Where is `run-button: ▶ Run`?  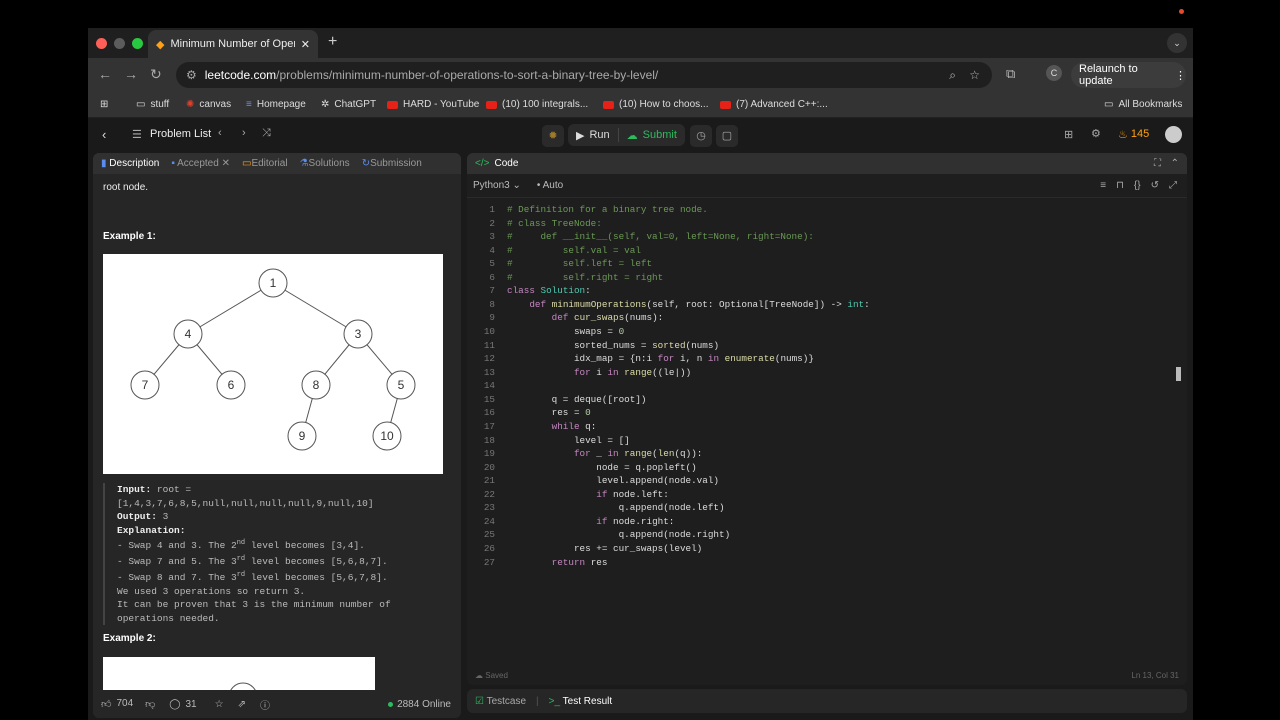
run-button: ▶ Run is located at coordinates (593, 135).